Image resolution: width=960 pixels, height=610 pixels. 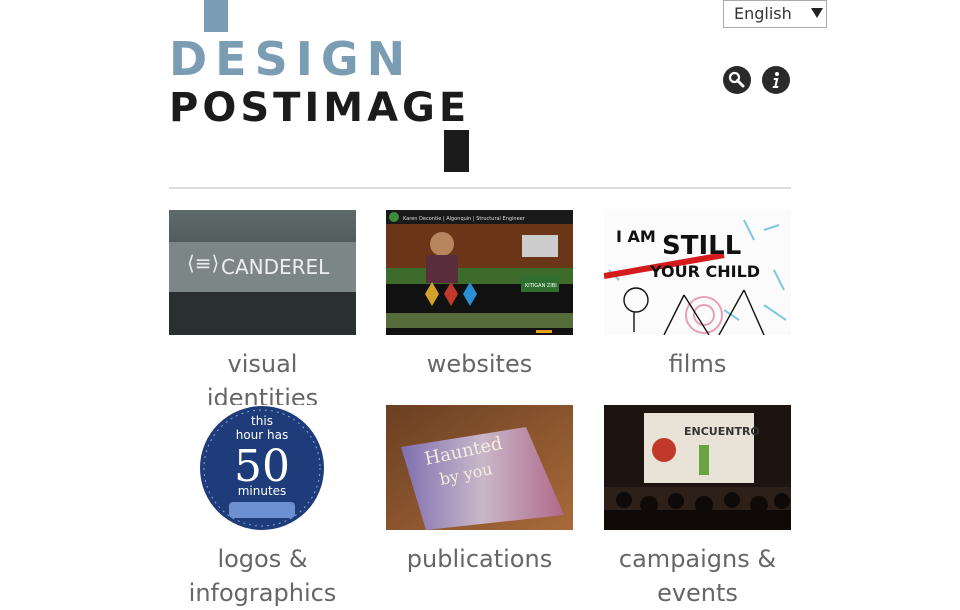 I want to click on header-divider, so click(x=480, y=188).